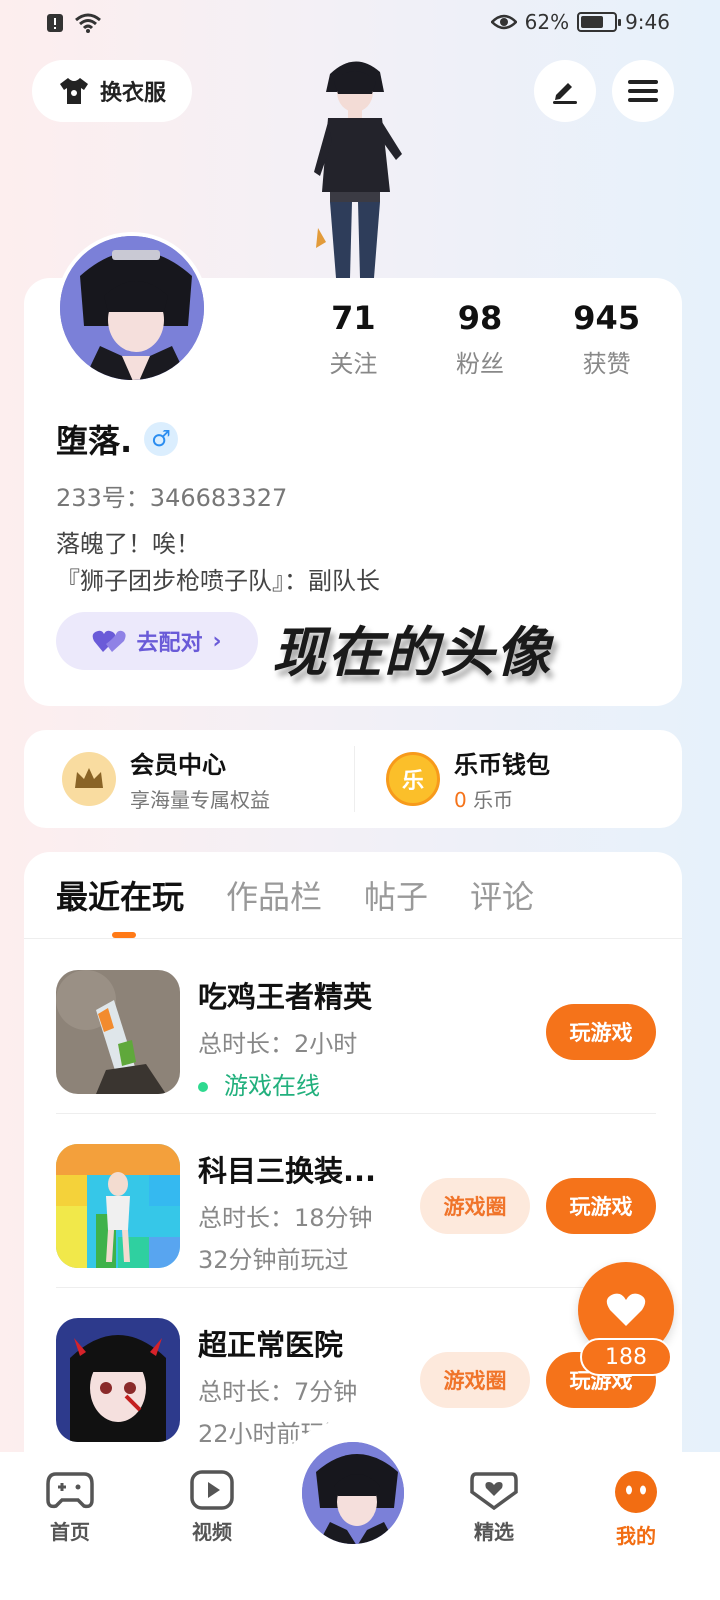 The height and width of the screenshot is (1600, 720). I want to click on tab-posts: 帖子, so click(396, 895).